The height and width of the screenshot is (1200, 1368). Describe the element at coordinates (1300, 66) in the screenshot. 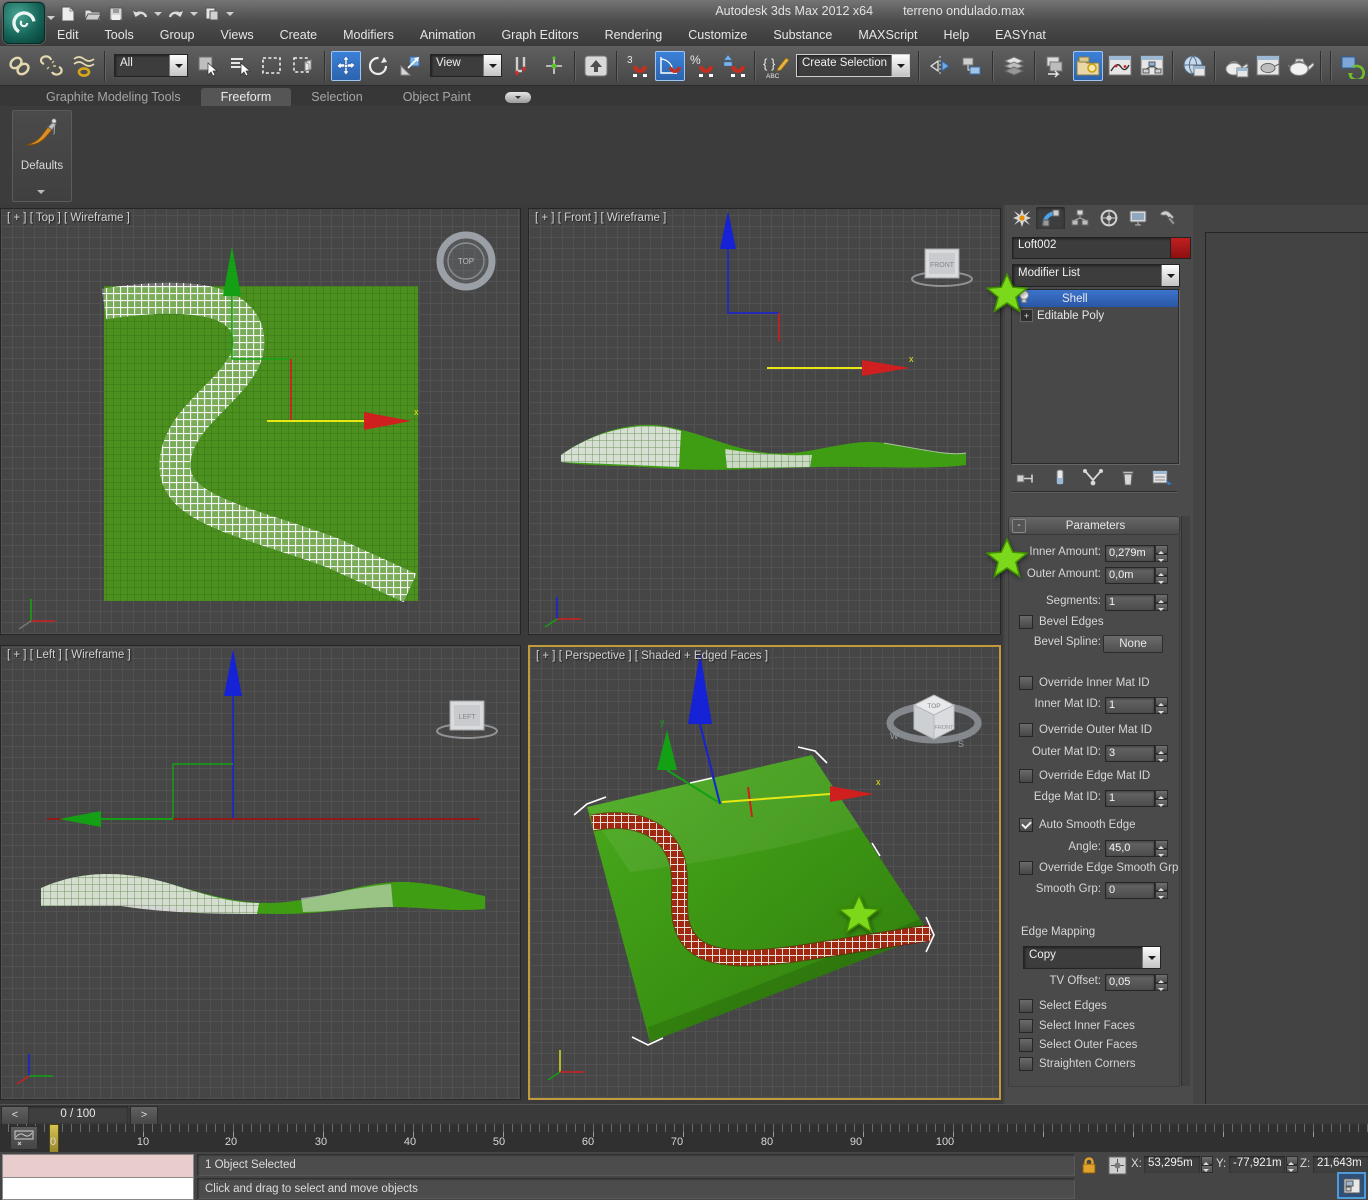

I see `render-production-icon` at that location.